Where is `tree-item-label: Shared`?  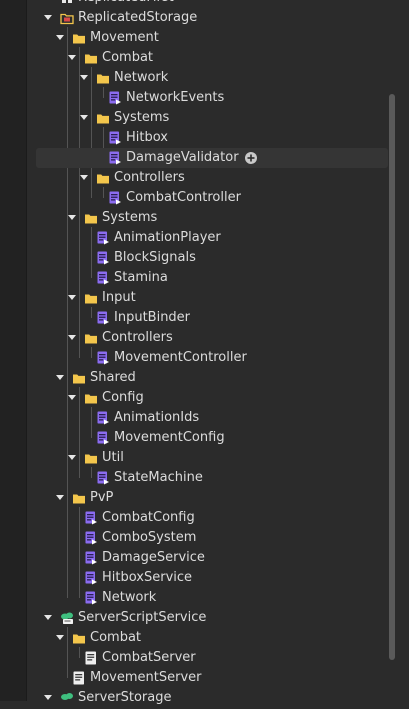 tree-item-label: Shared is located at coordinates (113, 377).